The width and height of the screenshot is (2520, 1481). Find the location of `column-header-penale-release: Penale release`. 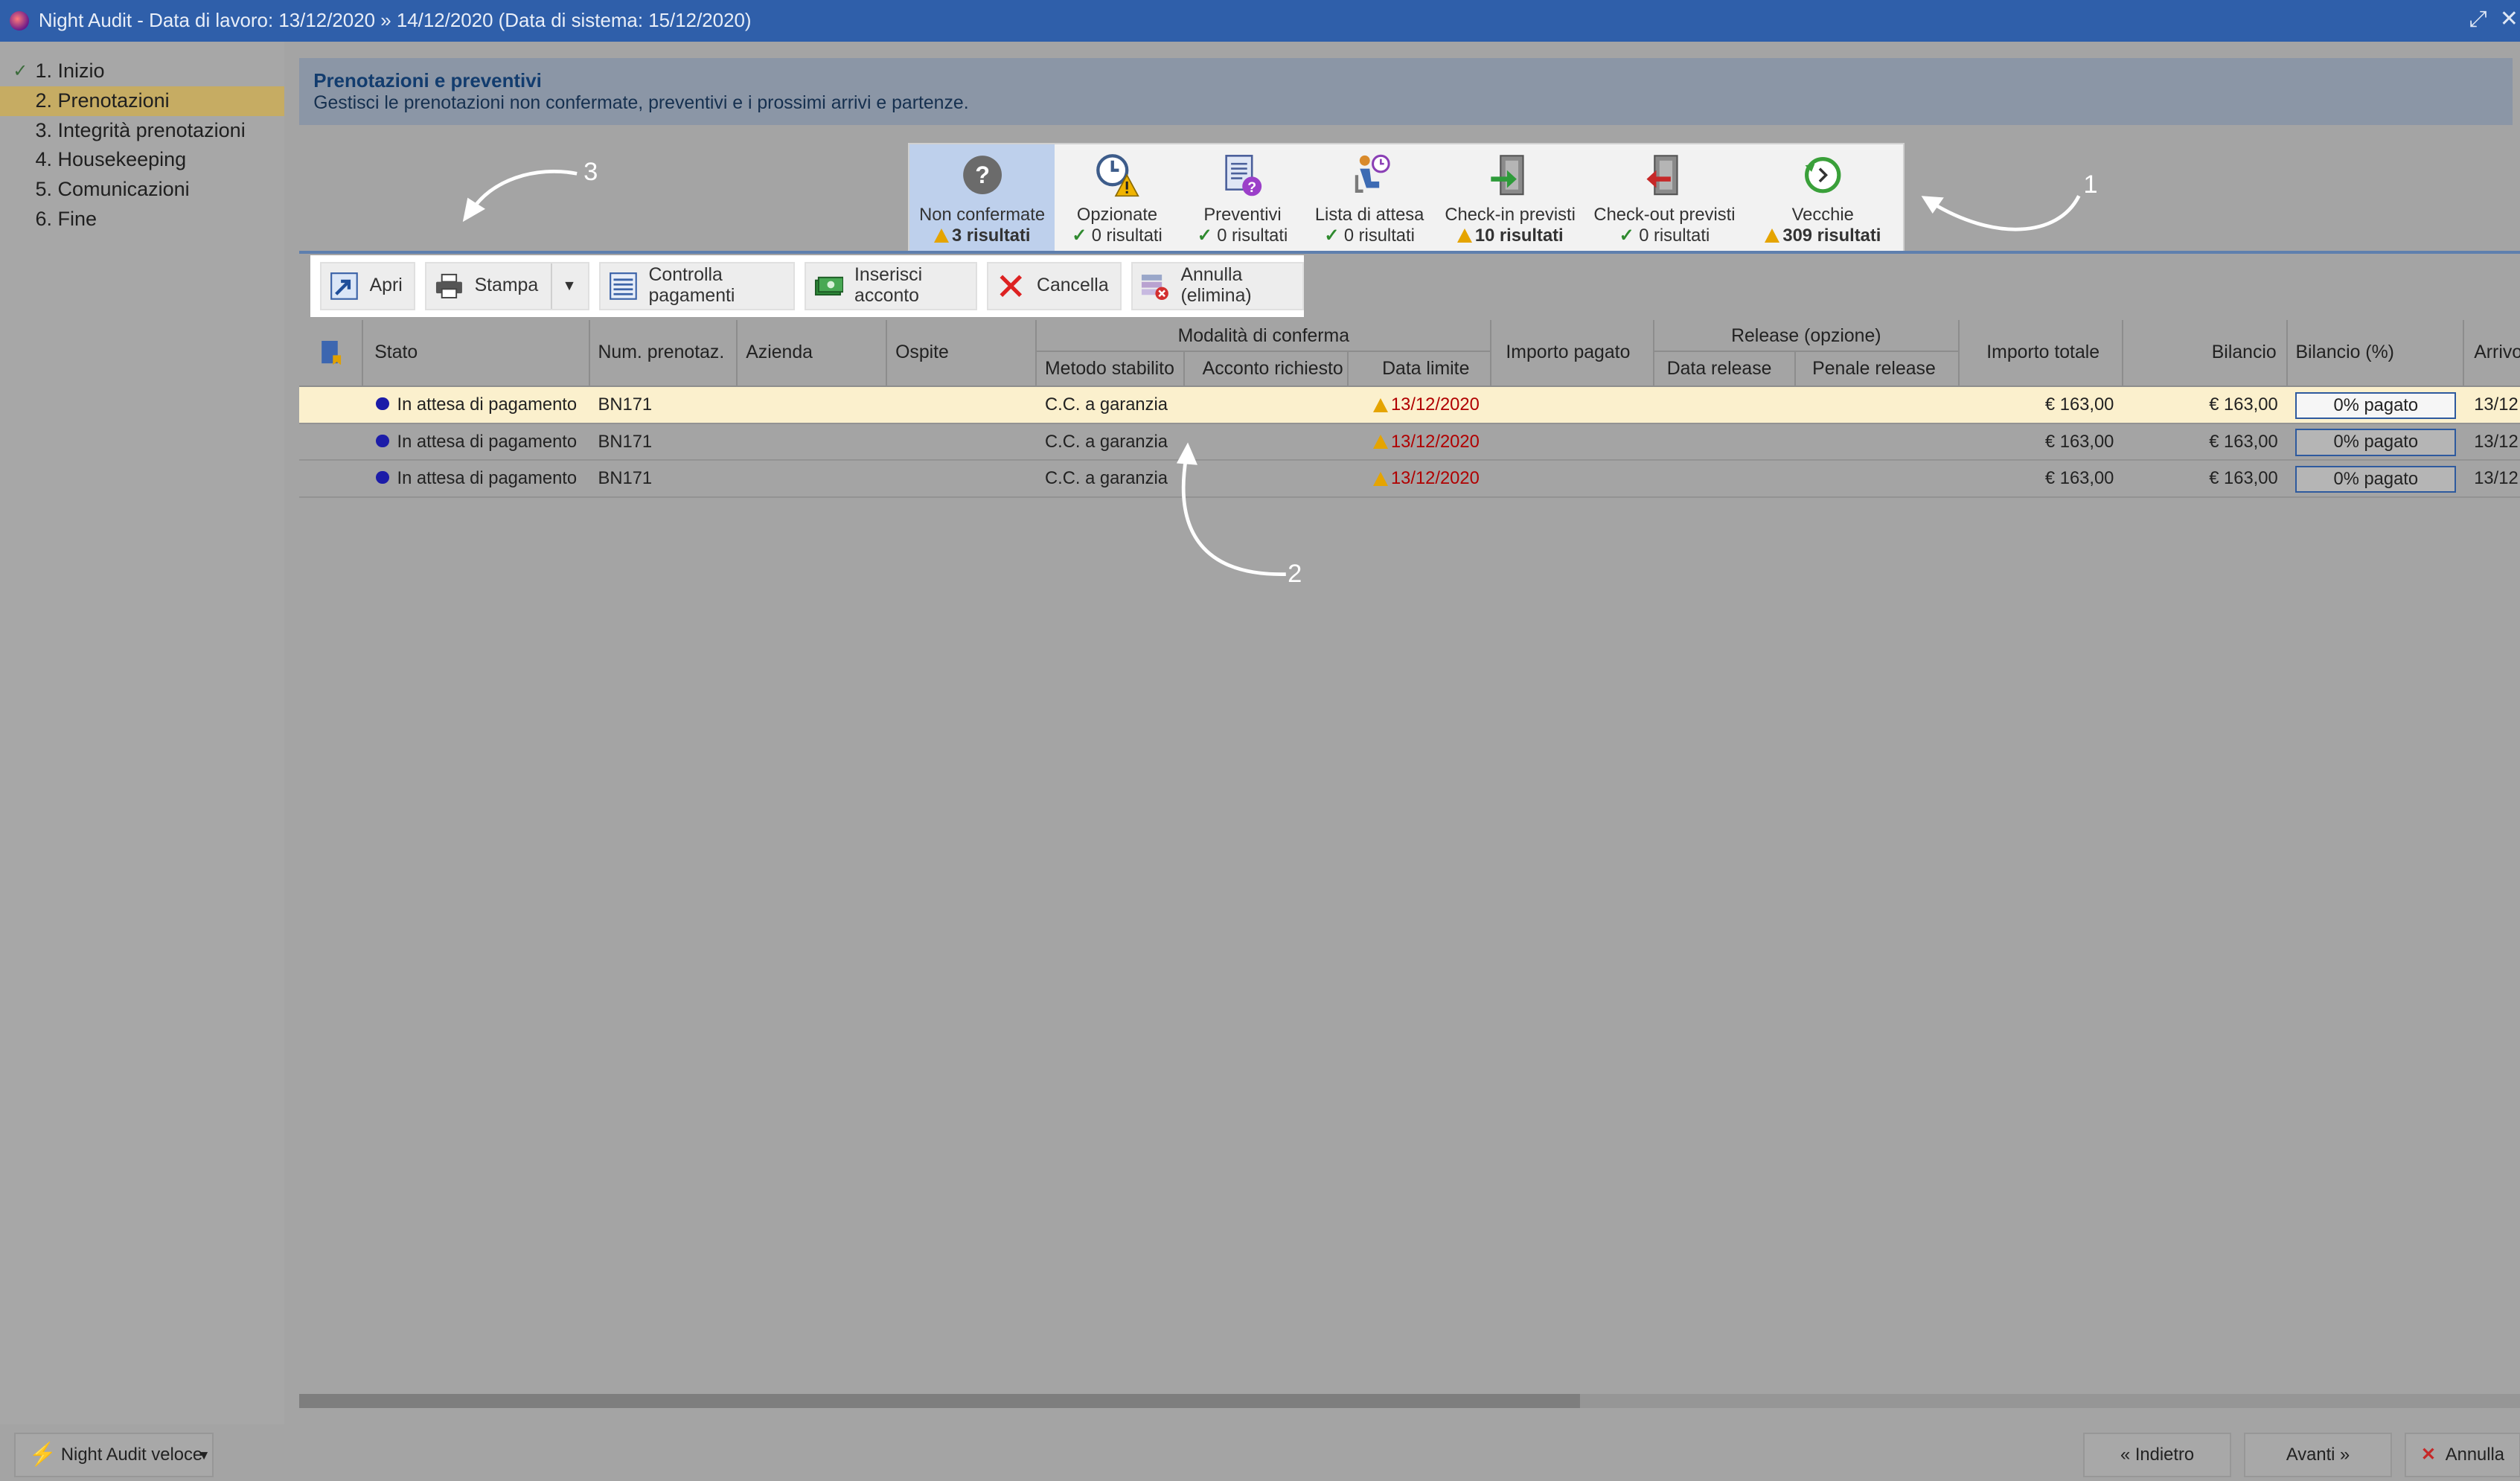

column-header-penale-release: Penale release is located at coordinates (1878, 369).